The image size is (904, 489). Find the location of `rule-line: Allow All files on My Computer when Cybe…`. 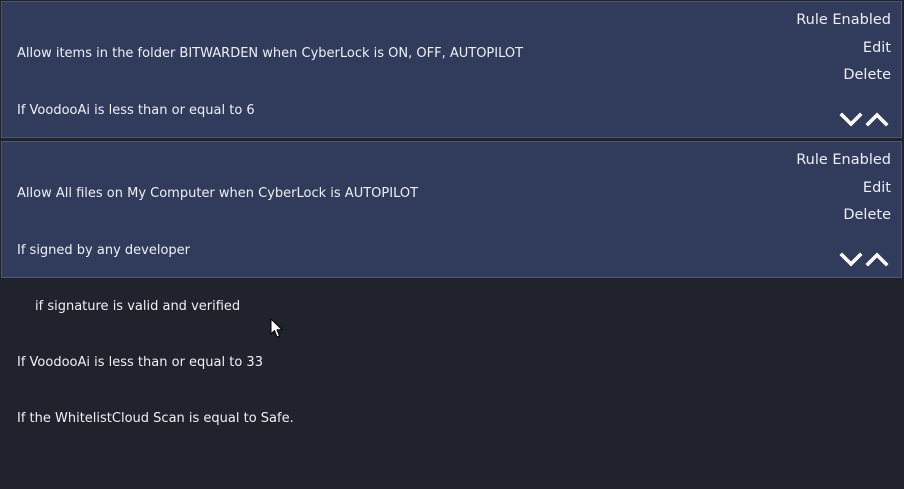

rule-line: Allow All files on My Computer when Cybe… is located at coordinates (218, 194).